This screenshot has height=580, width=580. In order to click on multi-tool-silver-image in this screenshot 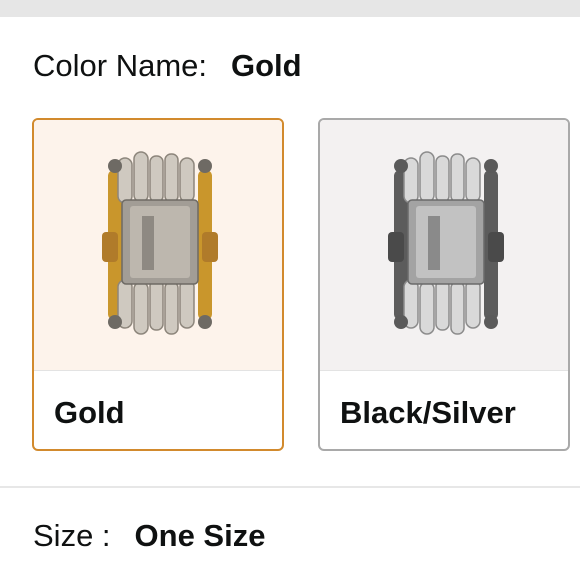, I will do `click(446, 243)`.